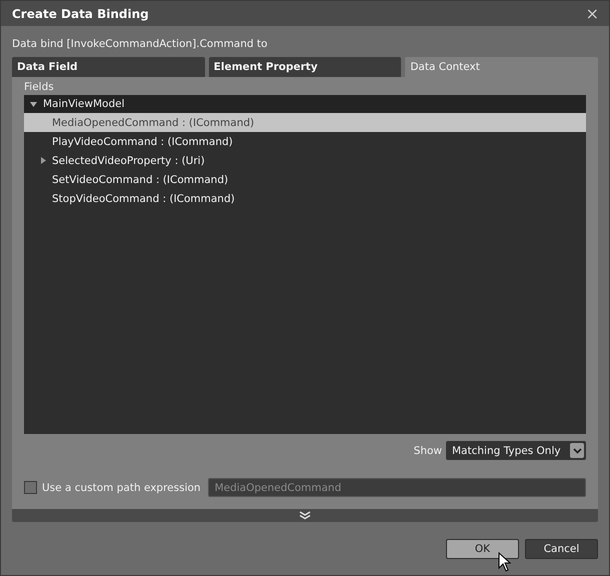 The image size is (610, 576). What do you see at coordinates (504, 562) in the screenshot?
I see `mouse-cursor-icon` at bounding box center [504, 562].